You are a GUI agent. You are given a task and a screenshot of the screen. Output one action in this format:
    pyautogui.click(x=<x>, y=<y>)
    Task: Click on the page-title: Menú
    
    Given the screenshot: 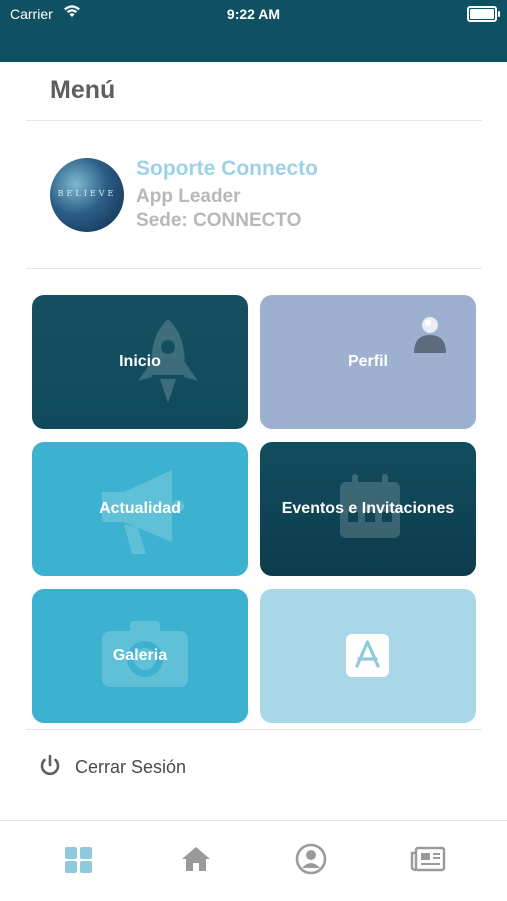 What is the action you would take?
    pyautogui.click(x=83, y=90)
    